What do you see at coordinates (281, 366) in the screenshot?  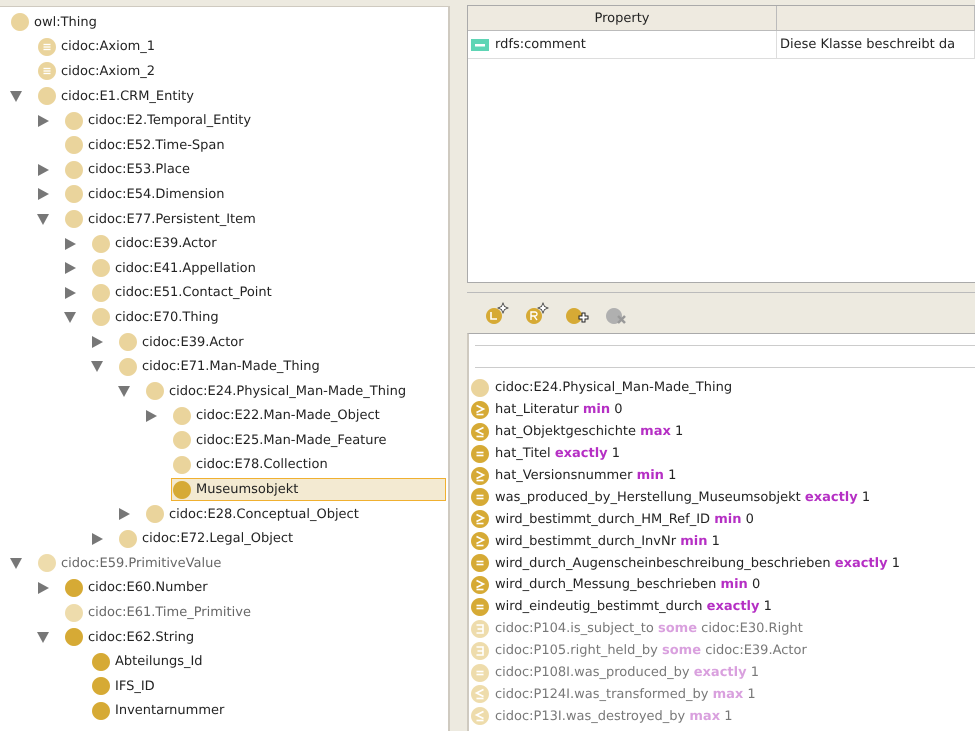 I see `tree-item: cidoc:E71.Man-Made_Thing` at bounding box center [281, 366].